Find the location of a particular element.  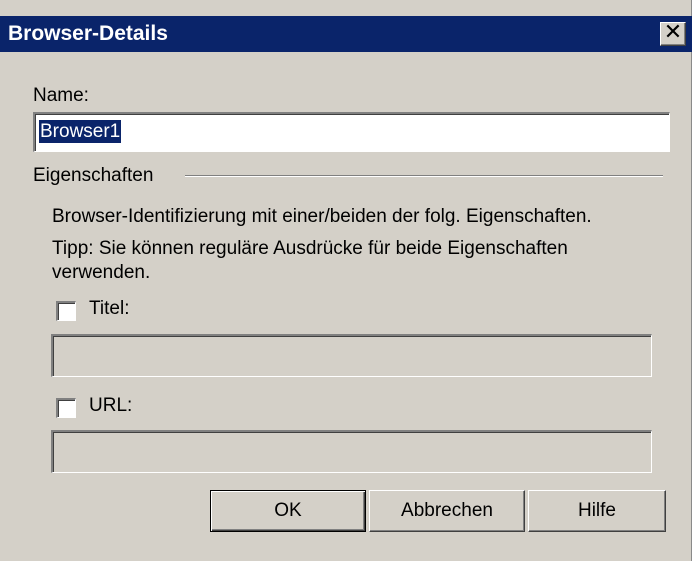

name-label: Name: is located at coordinates (61, 95).